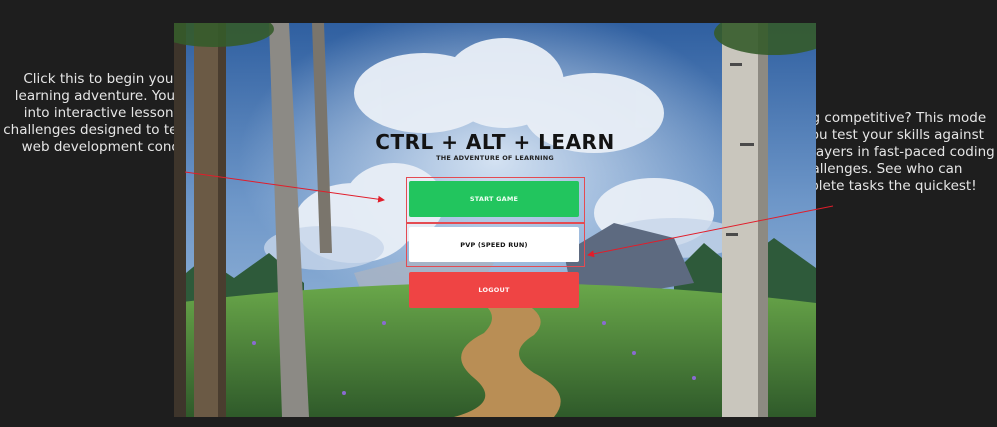 The image size is (997, 427). What do you see at coordinates (710, 231) in the screenshot?
I see `arrow-to-pvp` at bounding box center [710, 231].